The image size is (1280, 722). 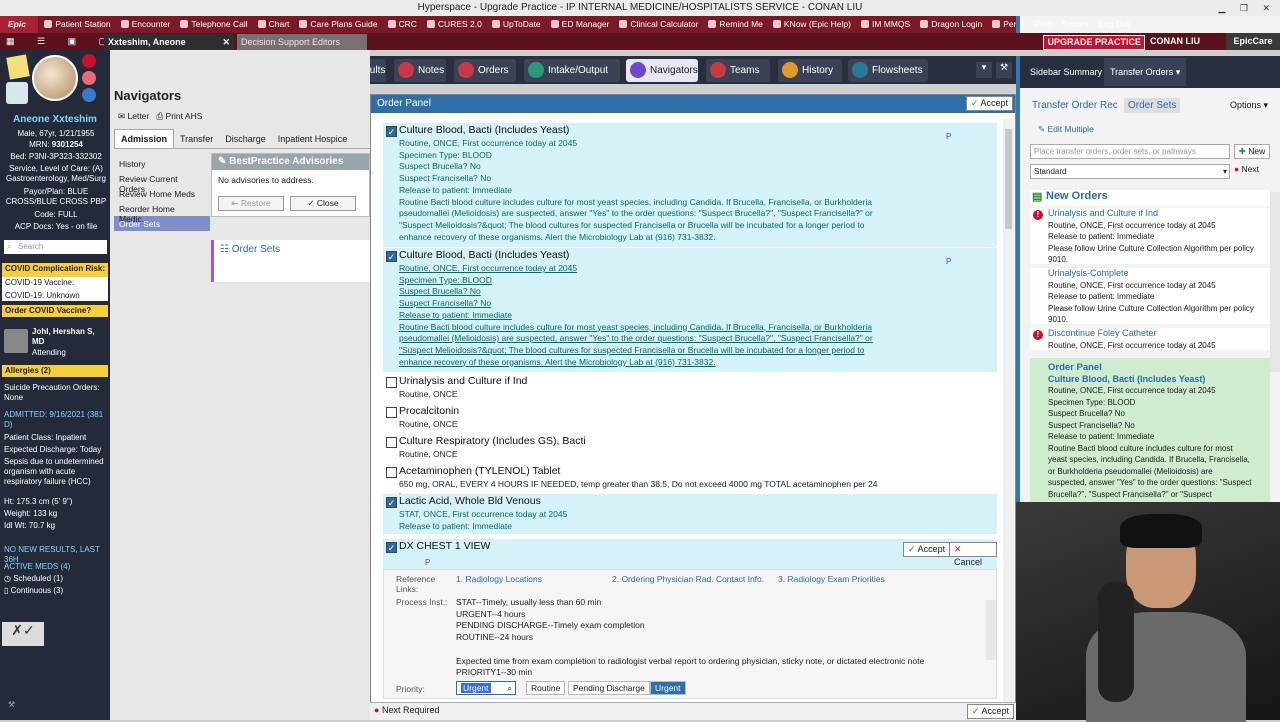 I want to click on toolbar-right-item: Log Out, so click(x=1114, y=24).